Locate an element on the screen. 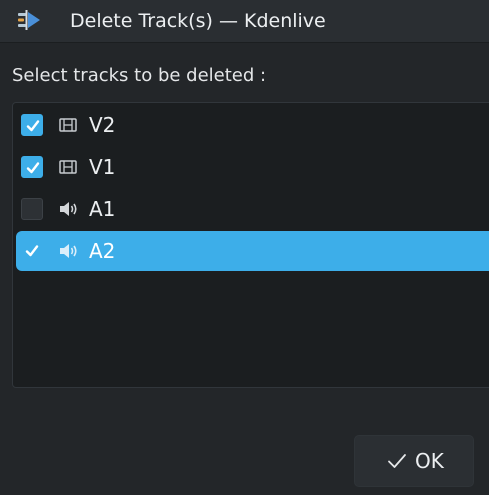  ok-button: OK is located at coordinates (414, 461).